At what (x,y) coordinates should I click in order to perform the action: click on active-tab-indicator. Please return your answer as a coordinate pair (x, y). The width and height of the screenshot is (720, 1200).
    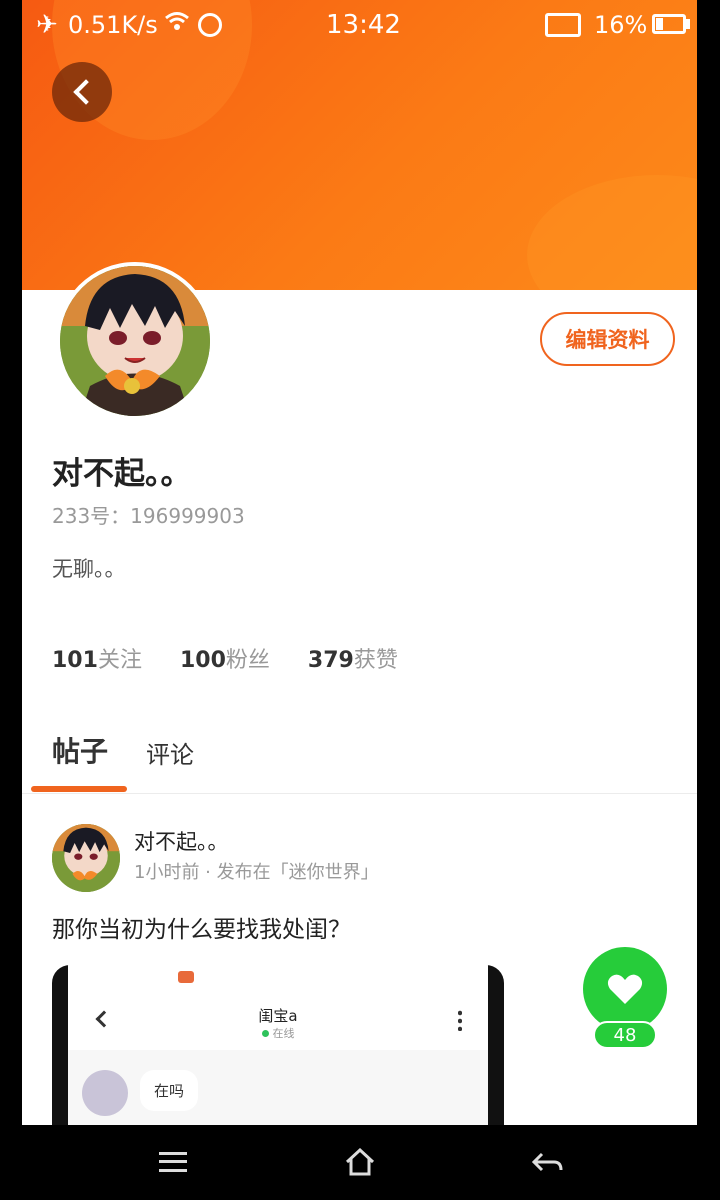
    Looking at the image, I should click on (79, 789).